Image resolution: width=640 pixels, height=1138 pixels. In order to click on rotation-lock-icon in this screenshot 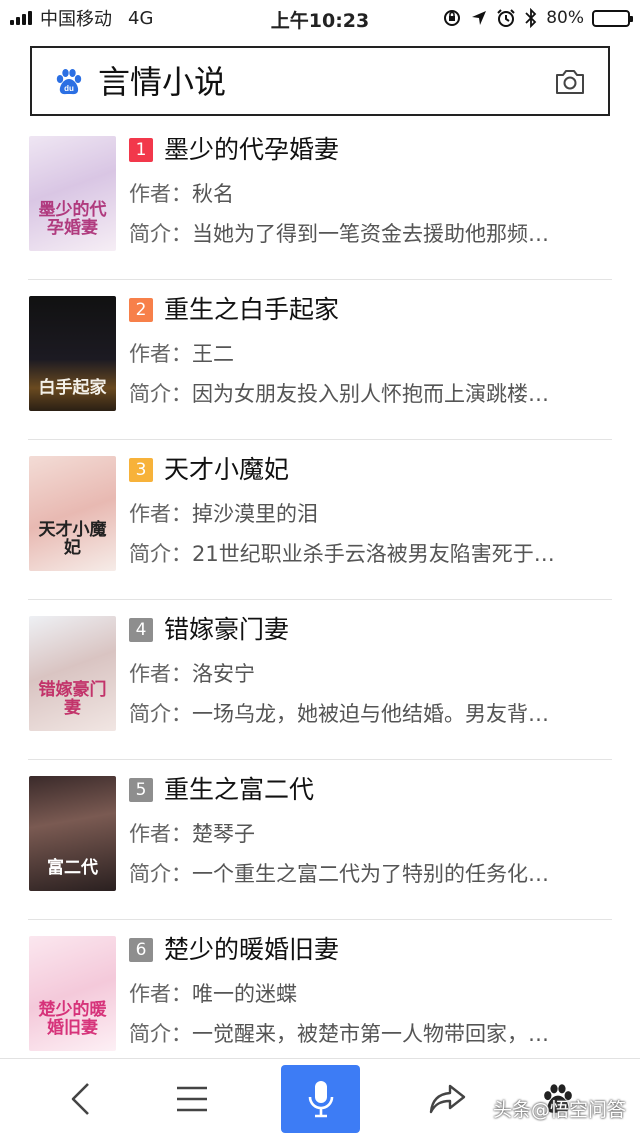, I will do `click(452, 18)`.